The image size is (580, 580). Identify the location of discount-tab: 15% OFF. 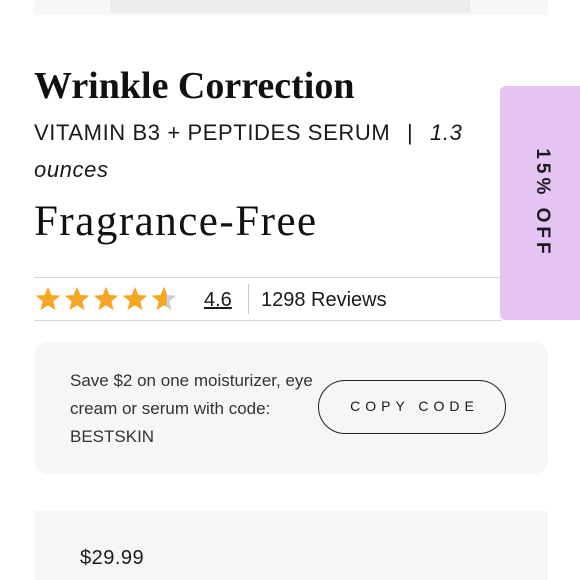
(540, 203).